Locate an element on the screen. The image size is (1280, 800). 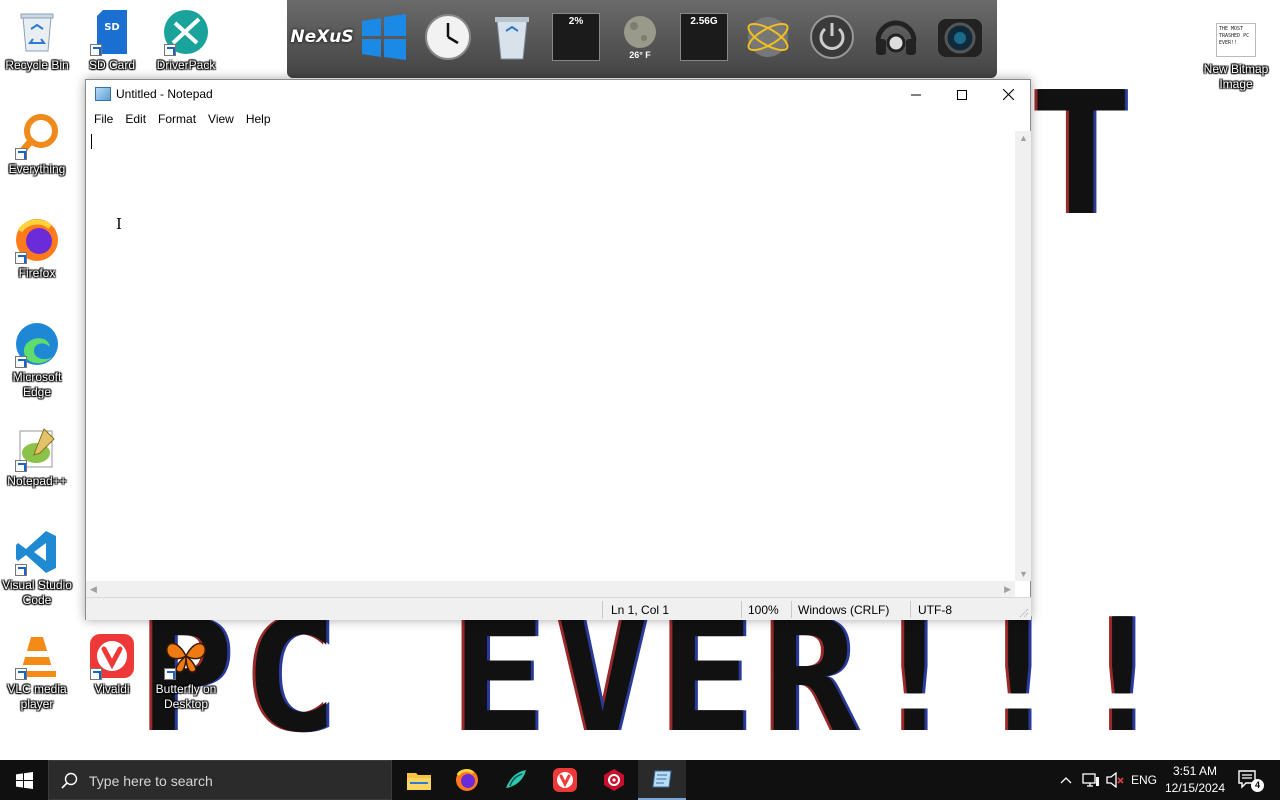
desktop-icon-everything: Everything is located at coordinates (37, 144).